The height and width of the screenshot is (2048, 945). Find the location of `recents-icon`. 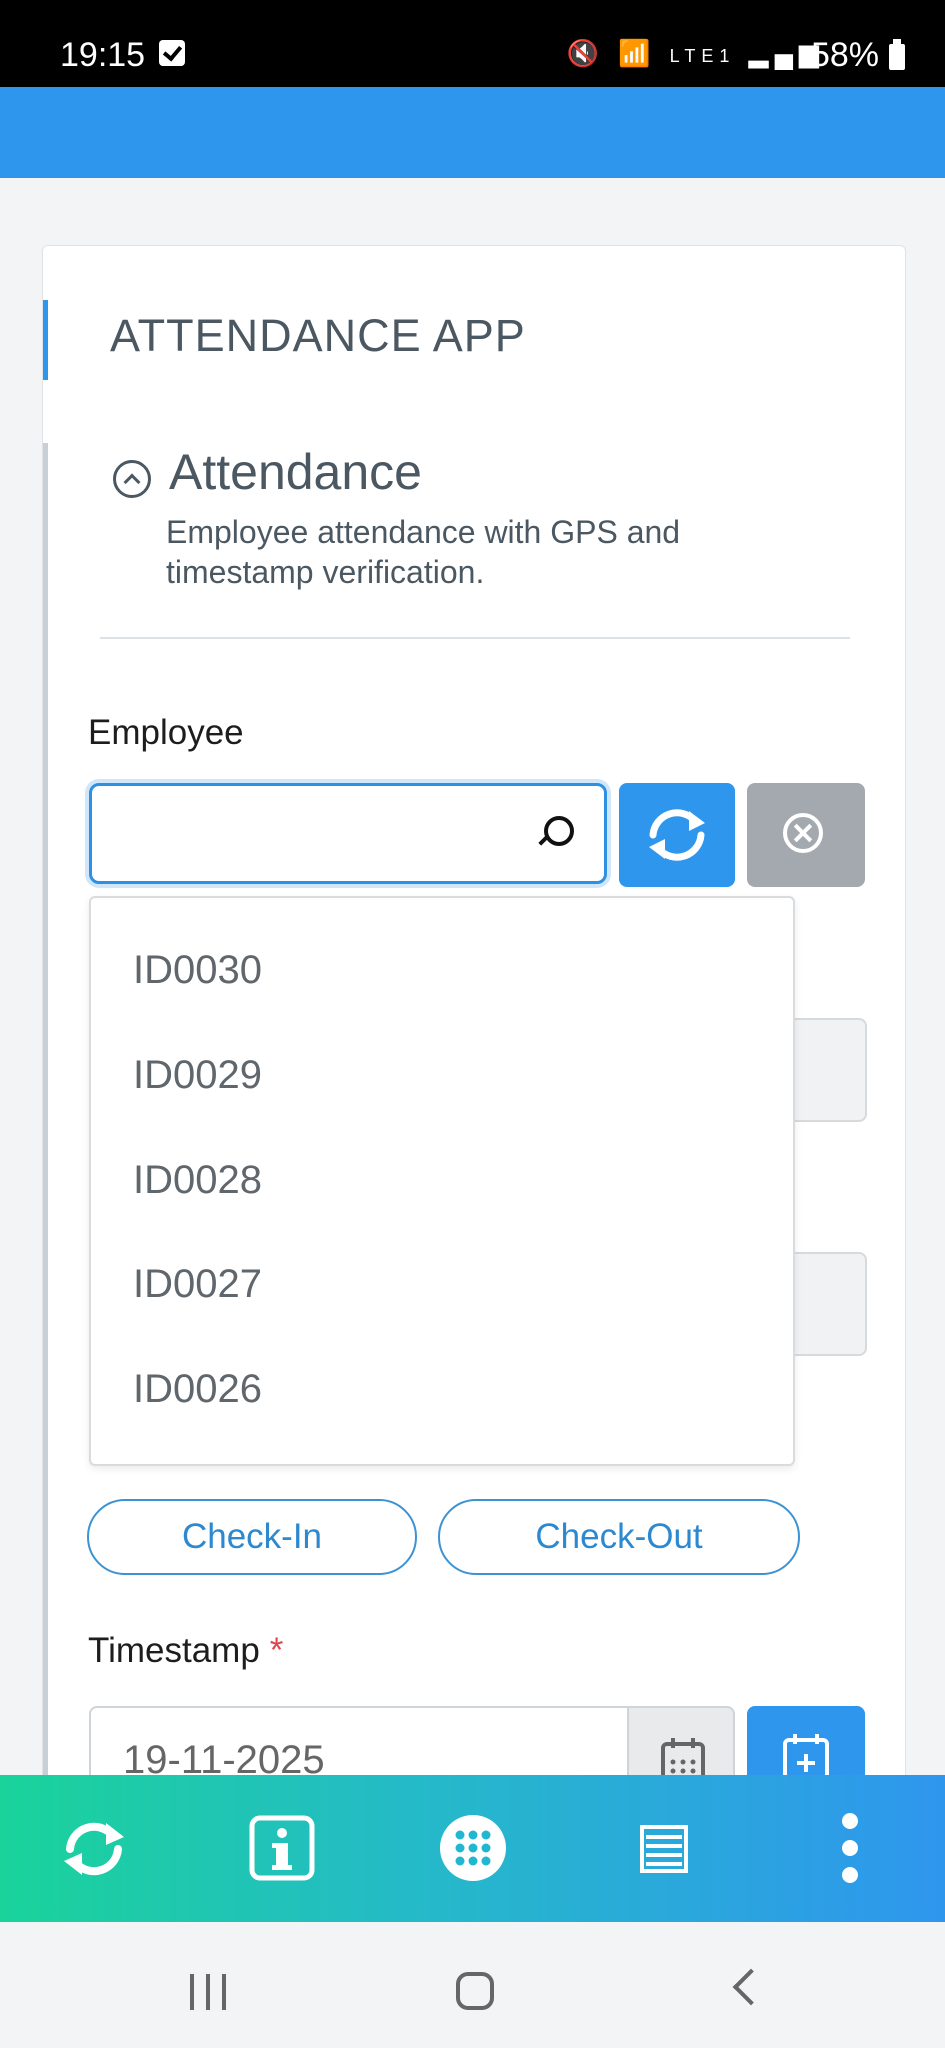

recents-icon is located at coordinates (211, 1992).